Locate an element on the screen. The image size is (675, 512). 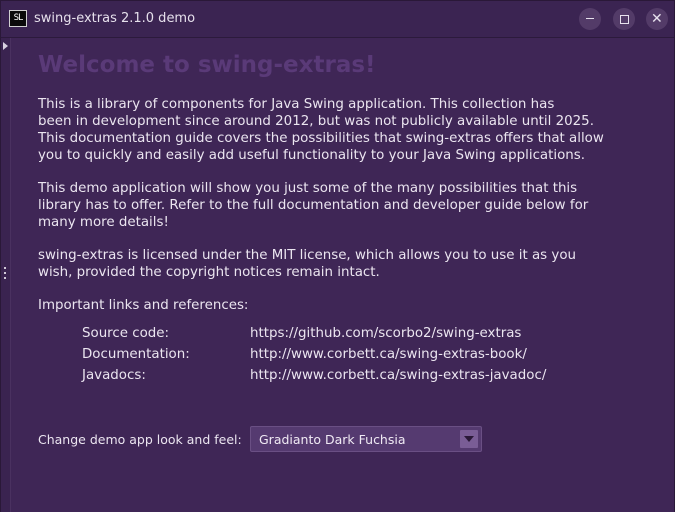
links-intro: Important links and references: is located at coordinates (338, 305).